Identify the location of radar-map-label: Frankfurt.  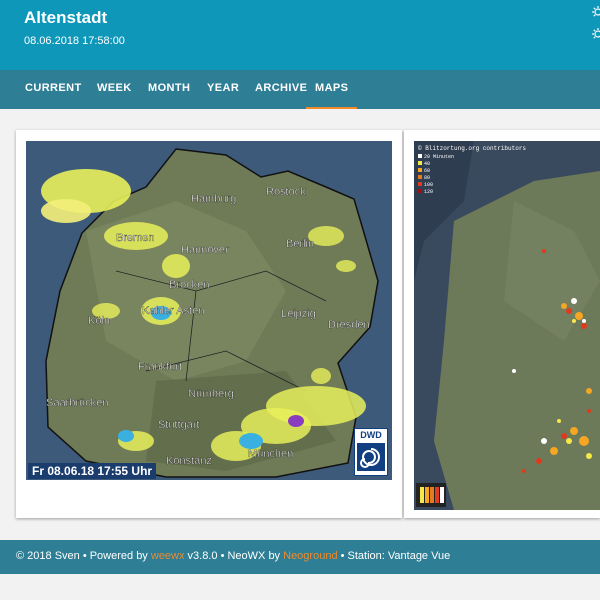
(160, 367).